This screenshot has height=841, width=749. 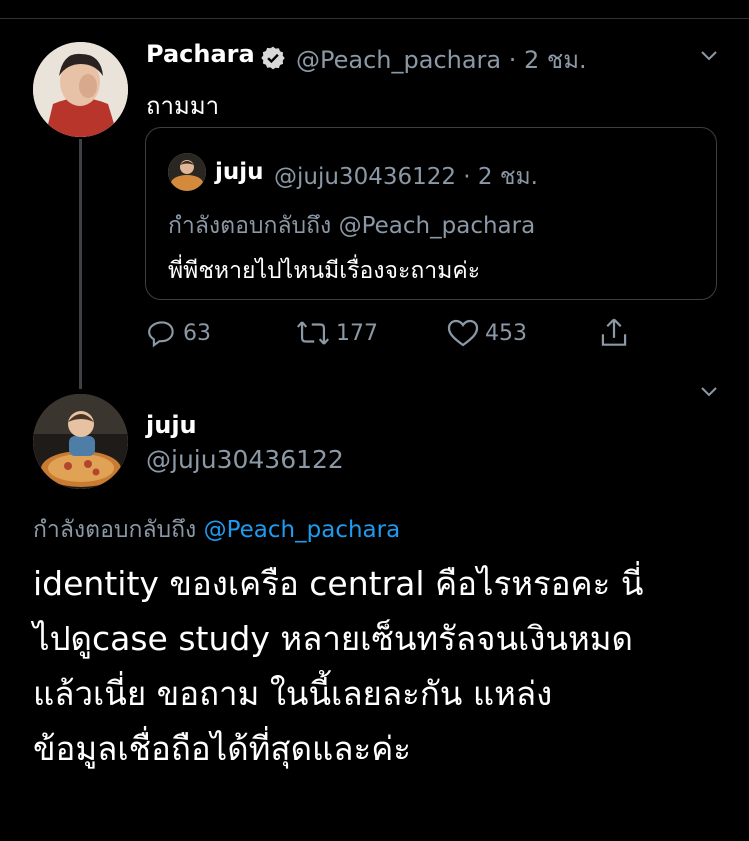 I want to click on reply-button: 63, so click(x=179, y=333).